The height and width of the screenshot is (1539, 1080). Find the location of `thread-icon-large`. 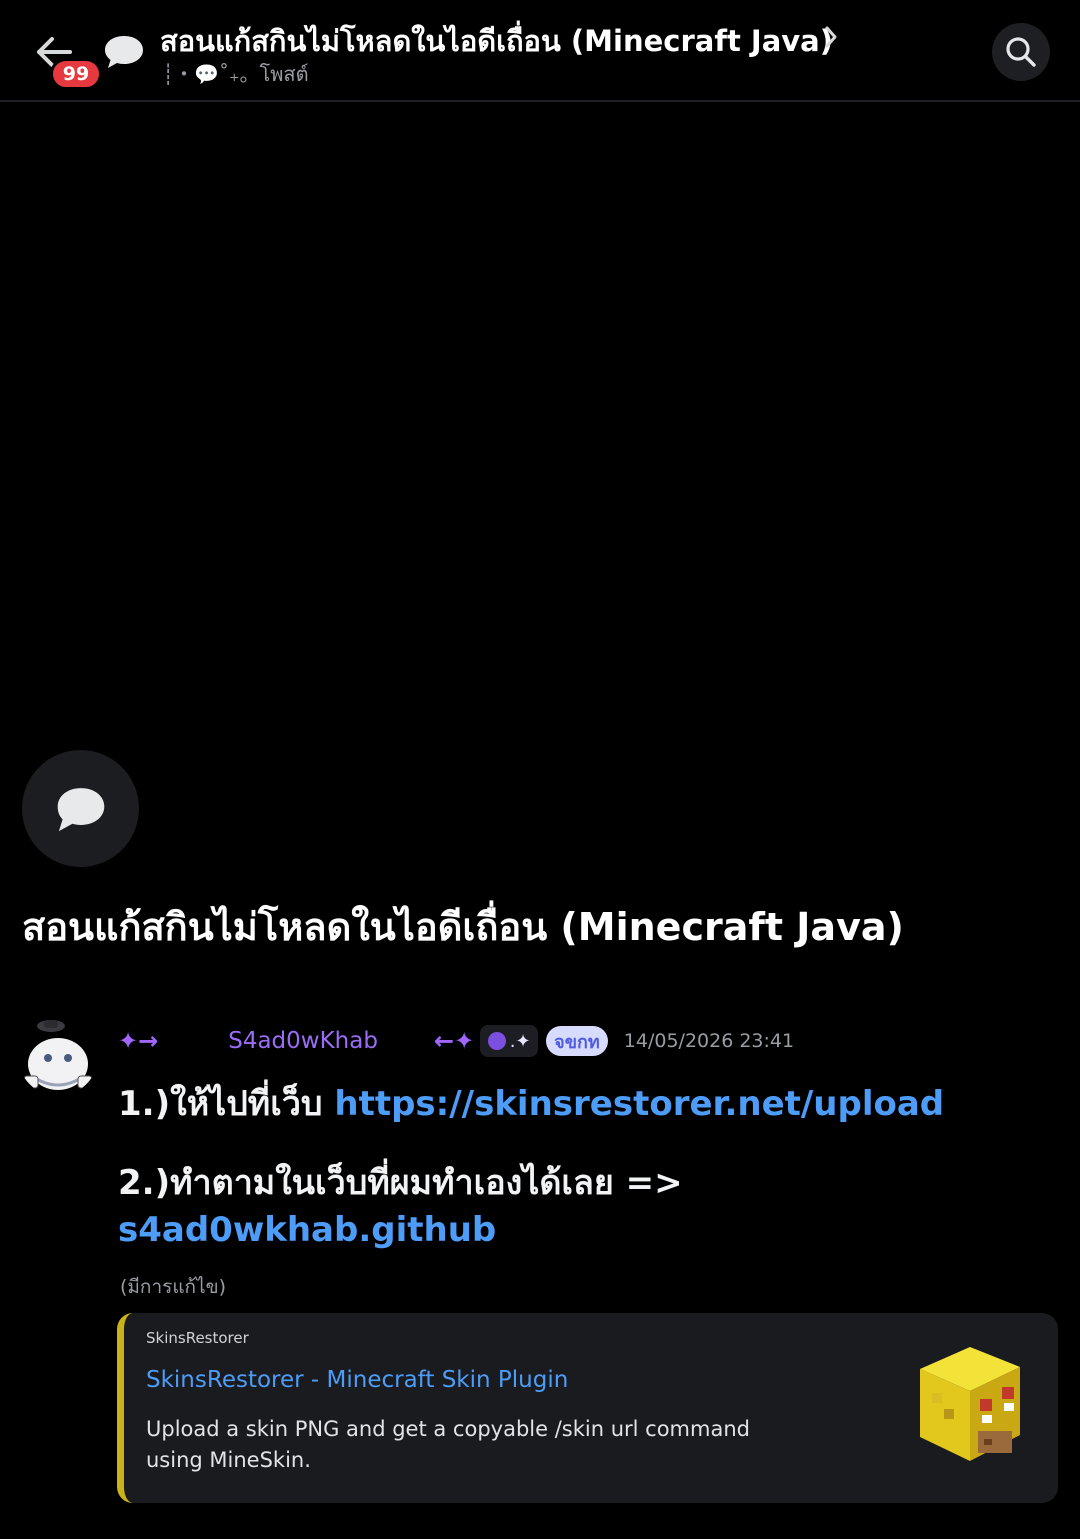

thread-icon-large is located at coordinates (80, 808).